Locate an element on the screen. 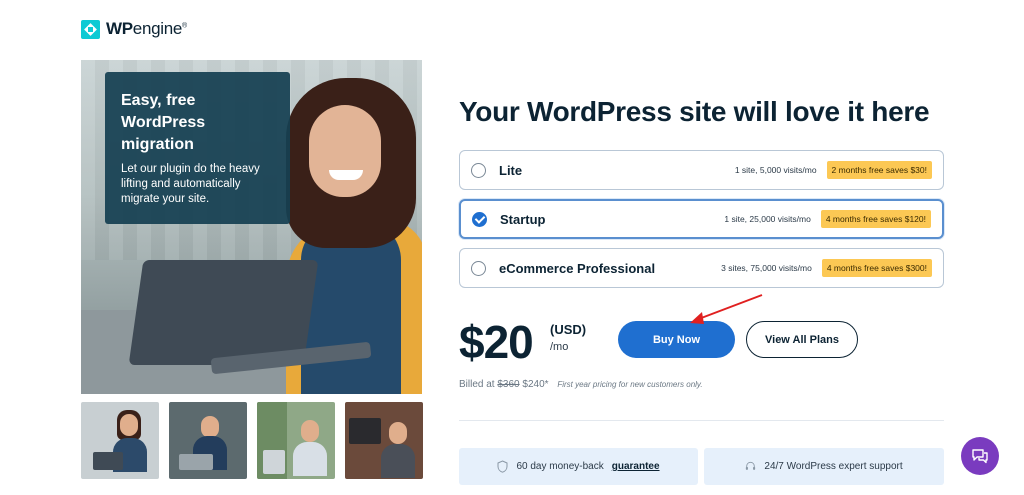  price-period: /mo is located at coordinates (559, 347).